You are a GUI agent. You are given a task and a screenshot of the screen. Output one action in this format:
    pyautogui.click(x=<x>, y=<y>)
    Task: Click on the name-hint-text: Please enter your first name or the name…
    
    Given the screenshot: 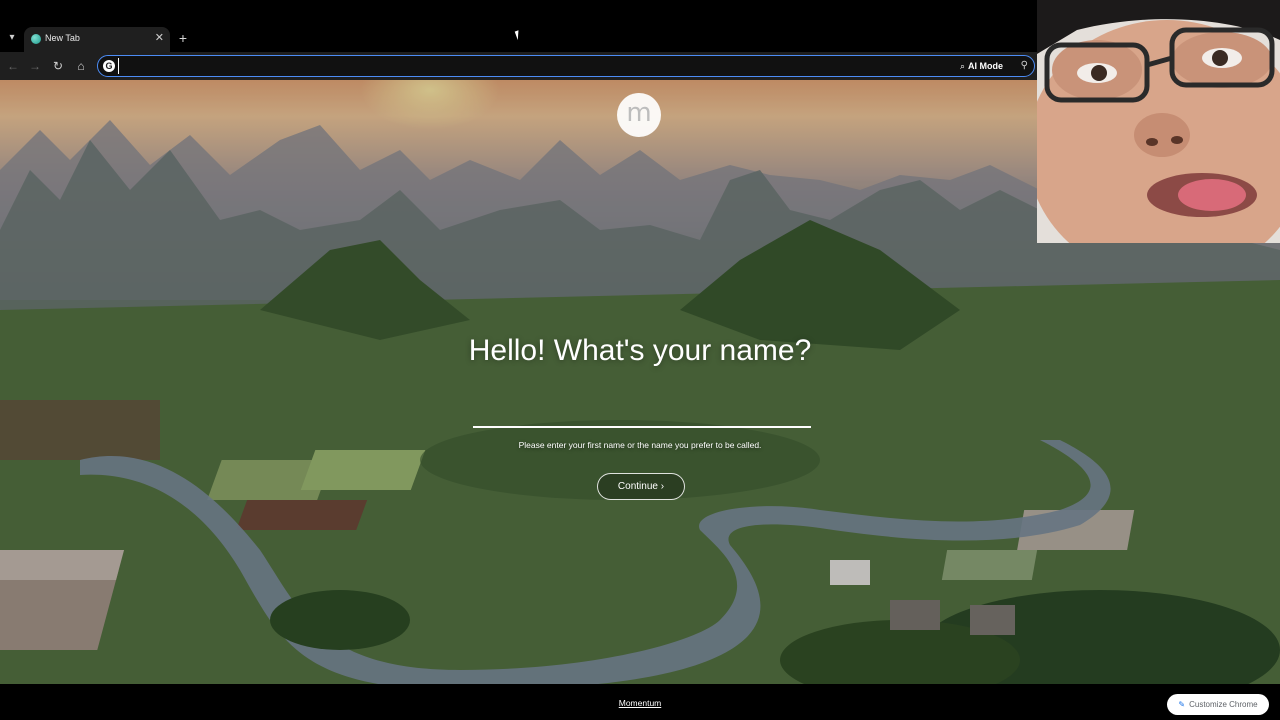 What is the action you would take?
    pyautogui.click(x=640, y=445)
    